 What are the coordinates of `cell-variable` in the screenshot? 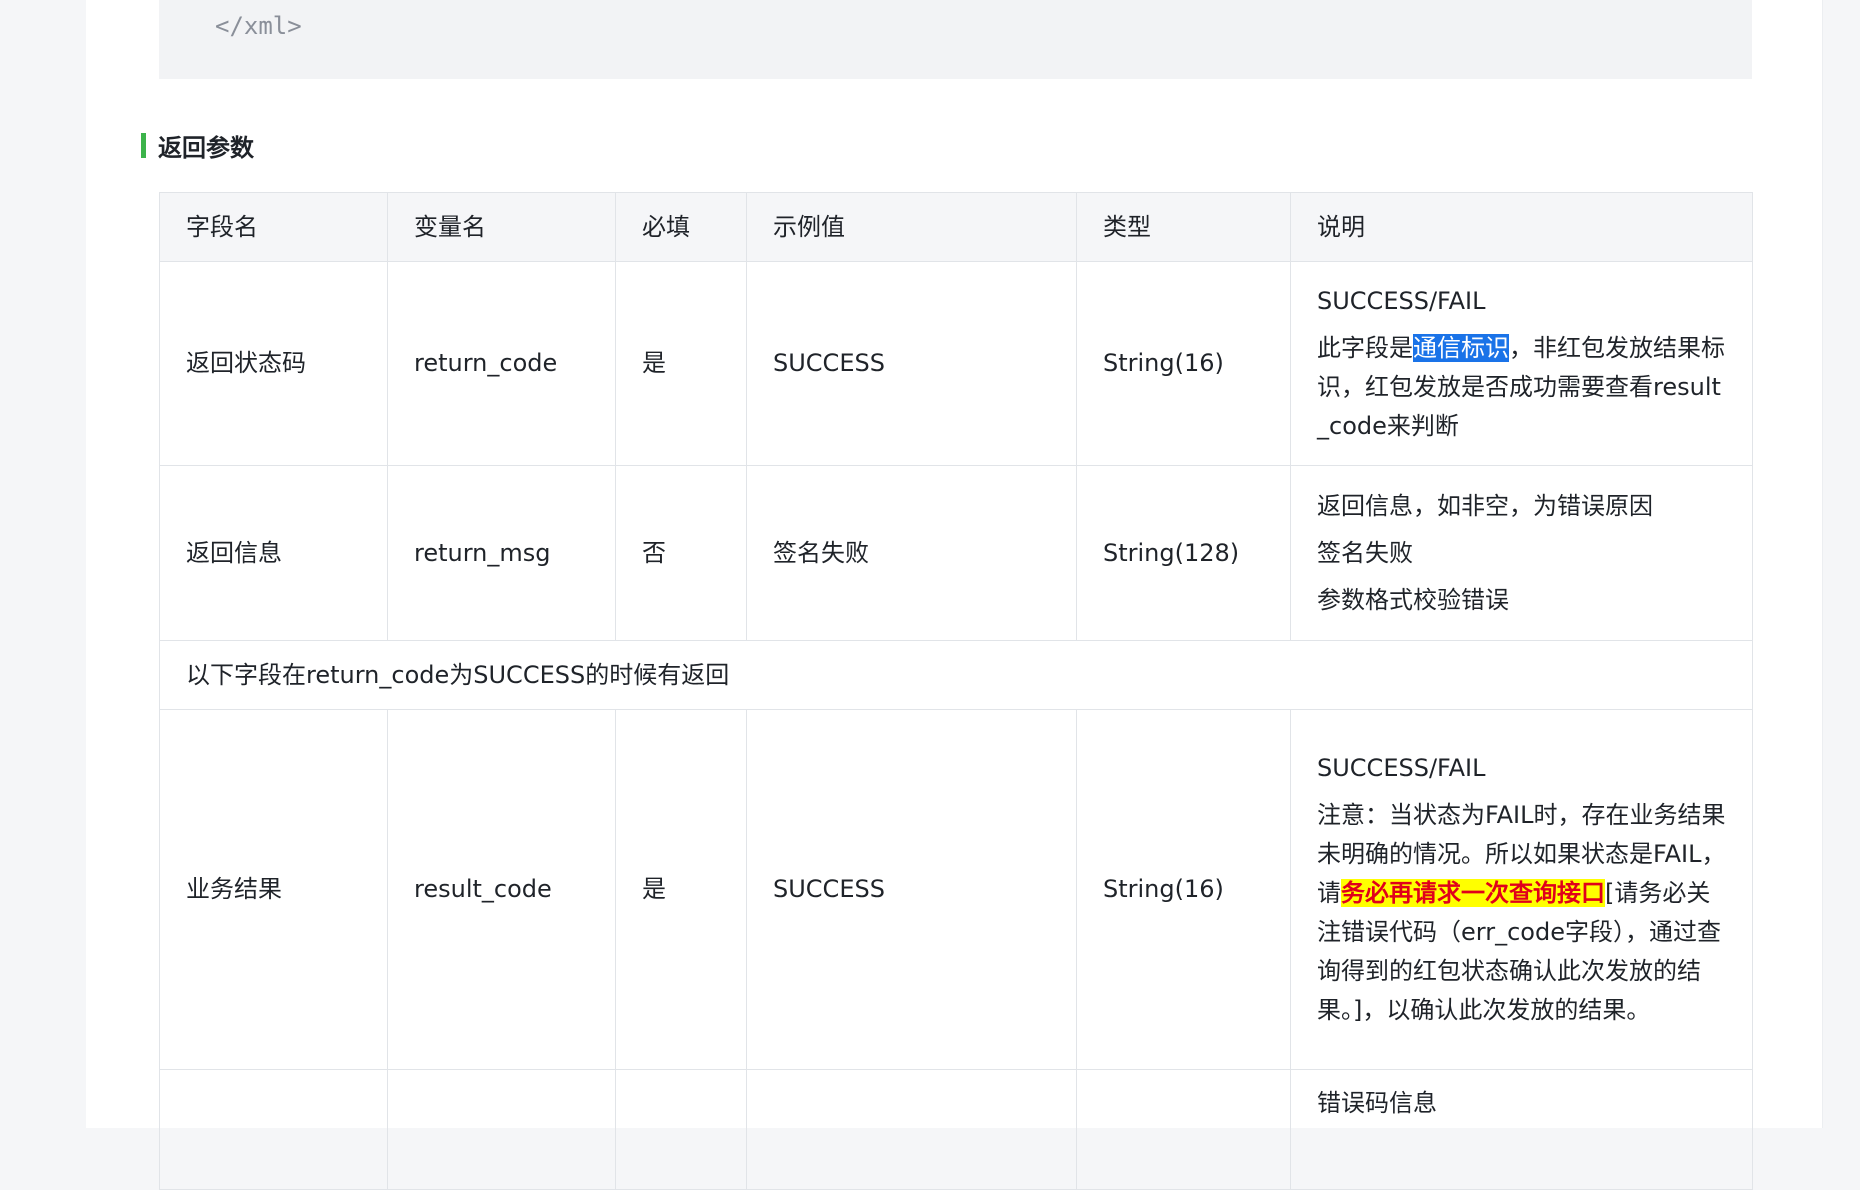 It's located at (501, 1129).